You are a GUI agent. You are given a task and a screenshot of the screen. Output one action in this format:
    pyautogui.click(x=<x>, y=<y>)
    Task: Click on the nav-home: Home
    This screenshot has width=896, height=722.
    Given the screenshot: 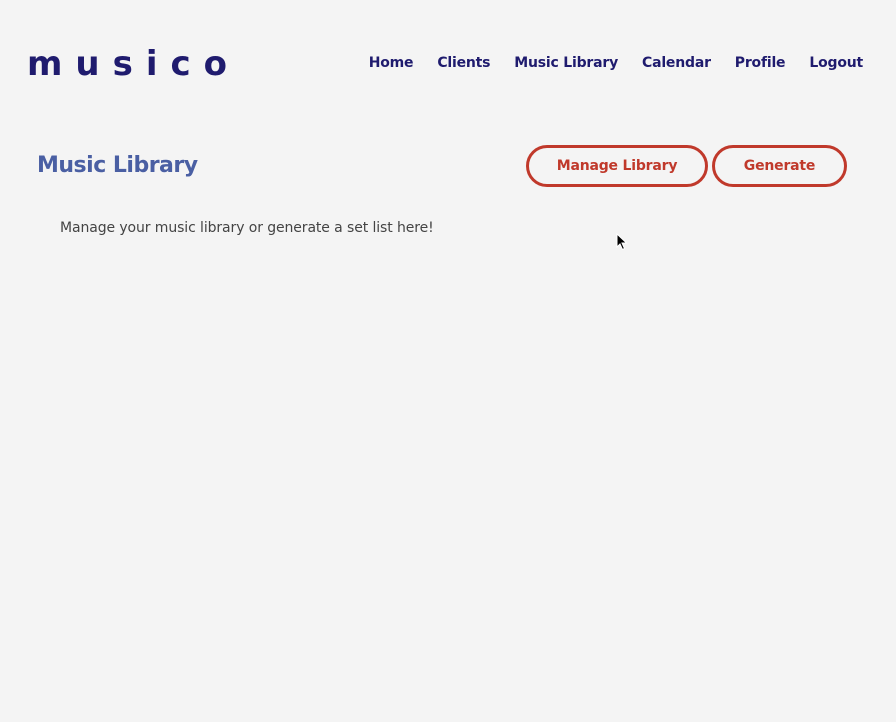 What is the action you would take?
    pyautogui.click(x=391, y=63)
    